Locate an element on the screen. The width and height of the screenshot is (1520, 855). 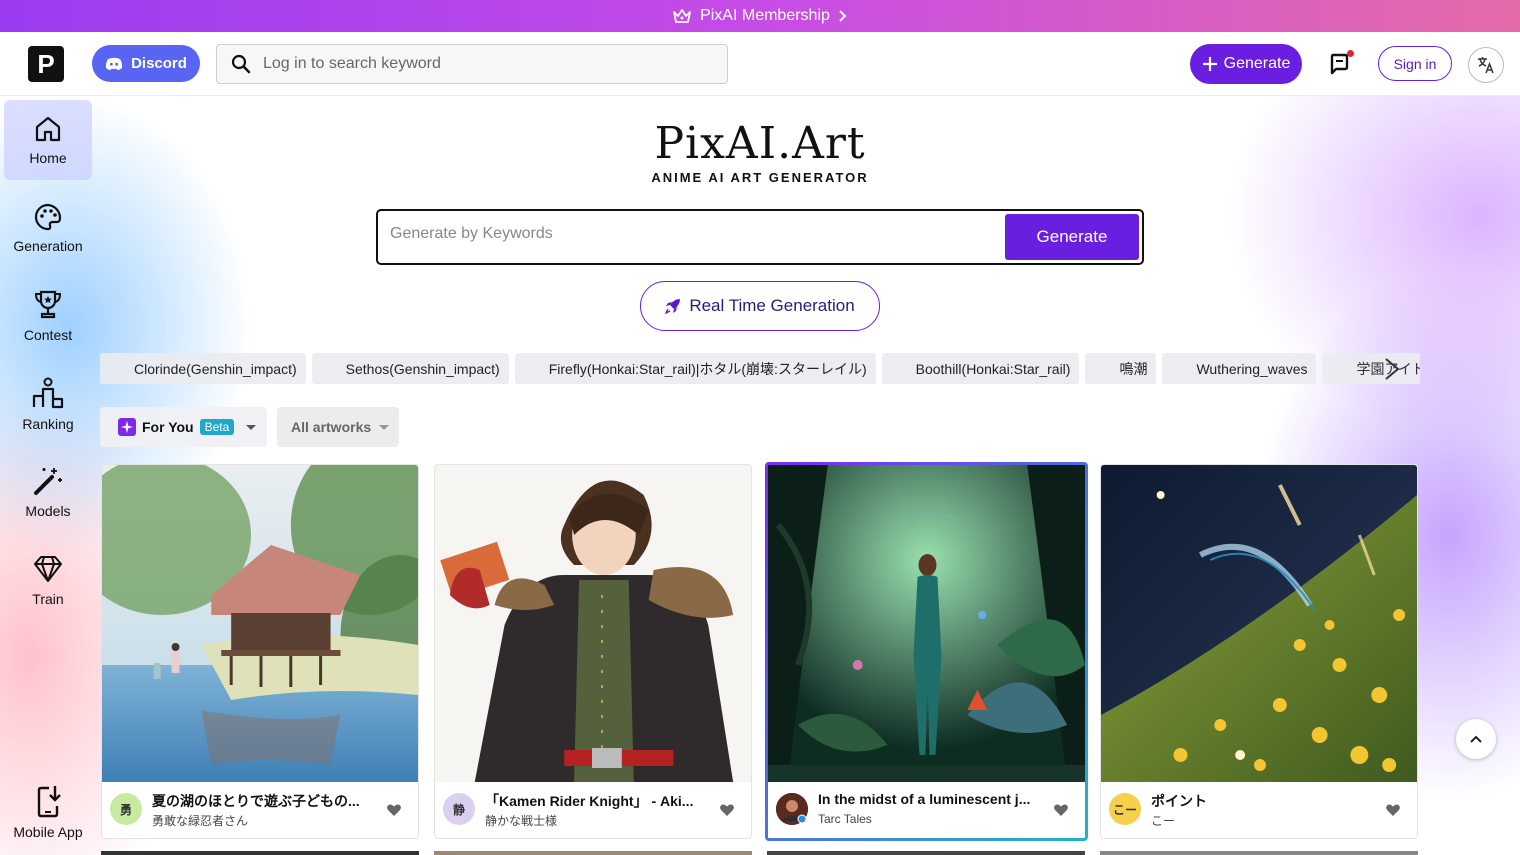
artwork-card: 静 「Kamen Rider Knight」 - Aki... 静かな戦士様 is located at coordinates (593, 651).